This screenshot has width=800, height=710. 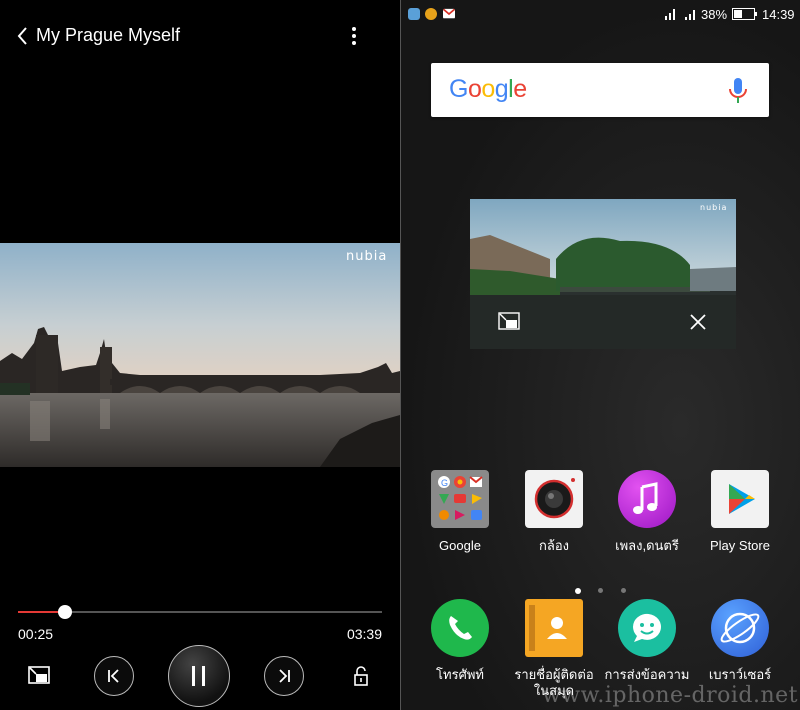 I want to click on dock-browser: เบราว์เซอร์, so click(x=740, y=641).